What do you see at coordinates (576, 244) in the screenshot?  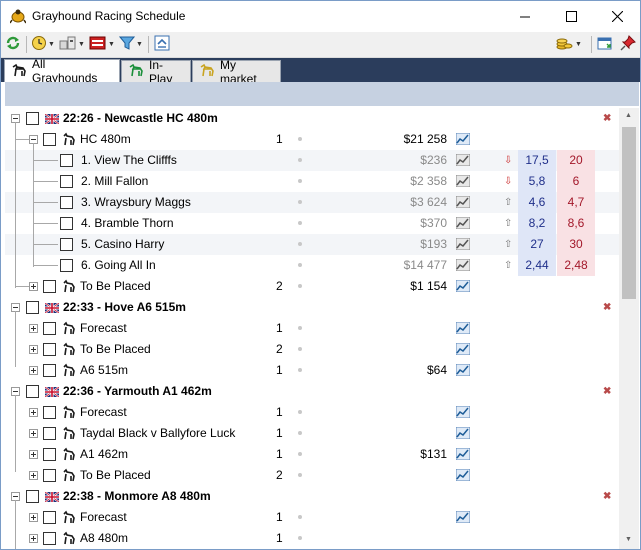 I see `lay-price: 30` at bounding box center [576, 244].